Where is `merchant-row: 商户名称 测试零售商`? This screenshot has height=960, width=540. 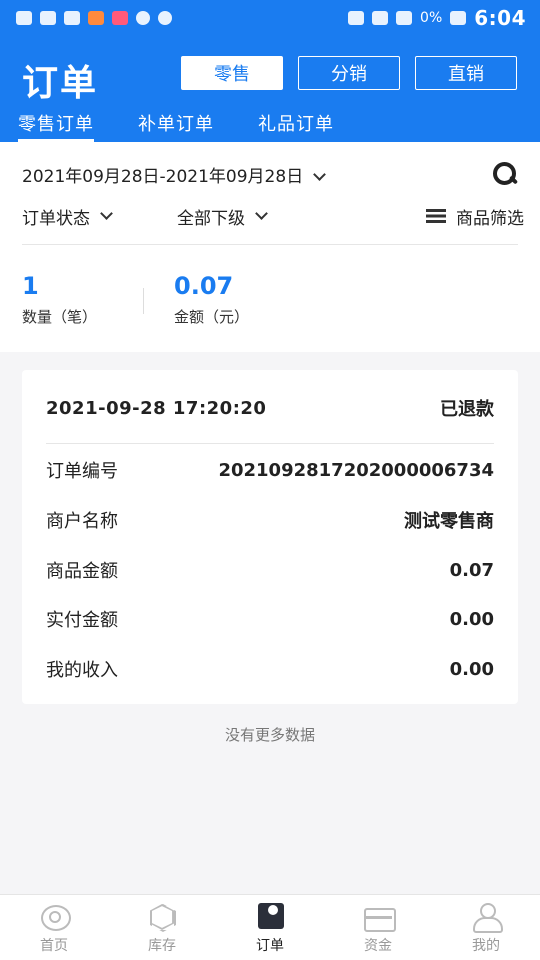 merchant-row: 商户名称 测试零售商 is located at coordinates (270, 520).